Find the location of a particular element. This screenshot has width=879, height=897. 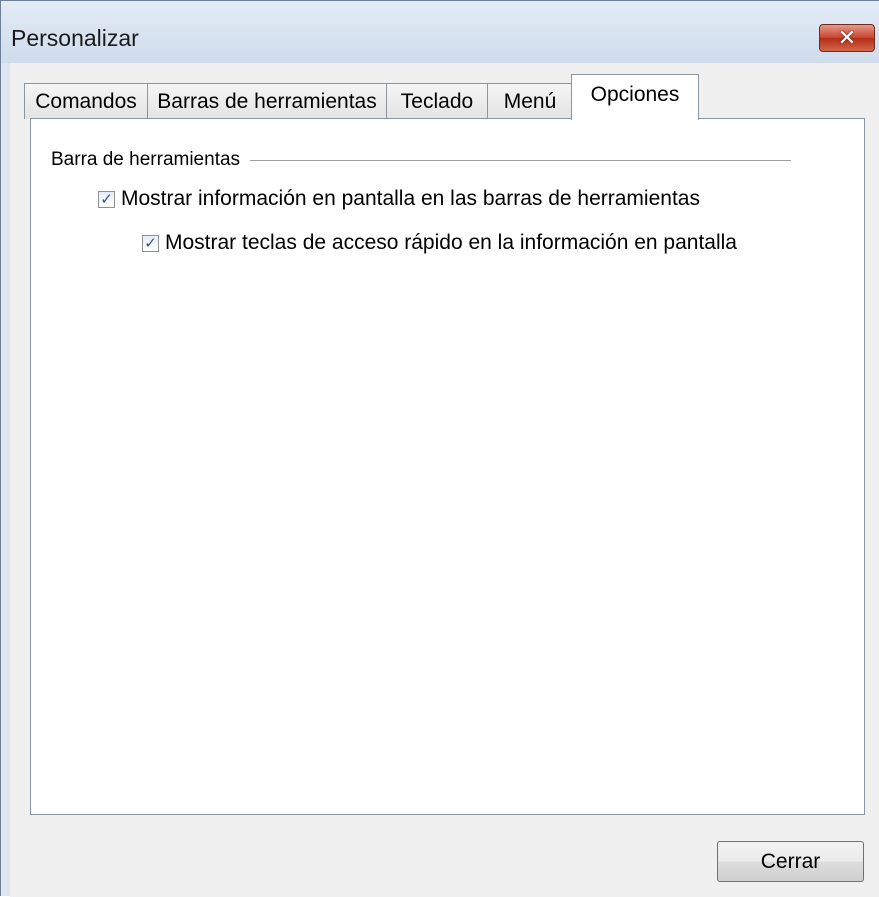

close-button: ✕ is located at coordinates (847, 38).